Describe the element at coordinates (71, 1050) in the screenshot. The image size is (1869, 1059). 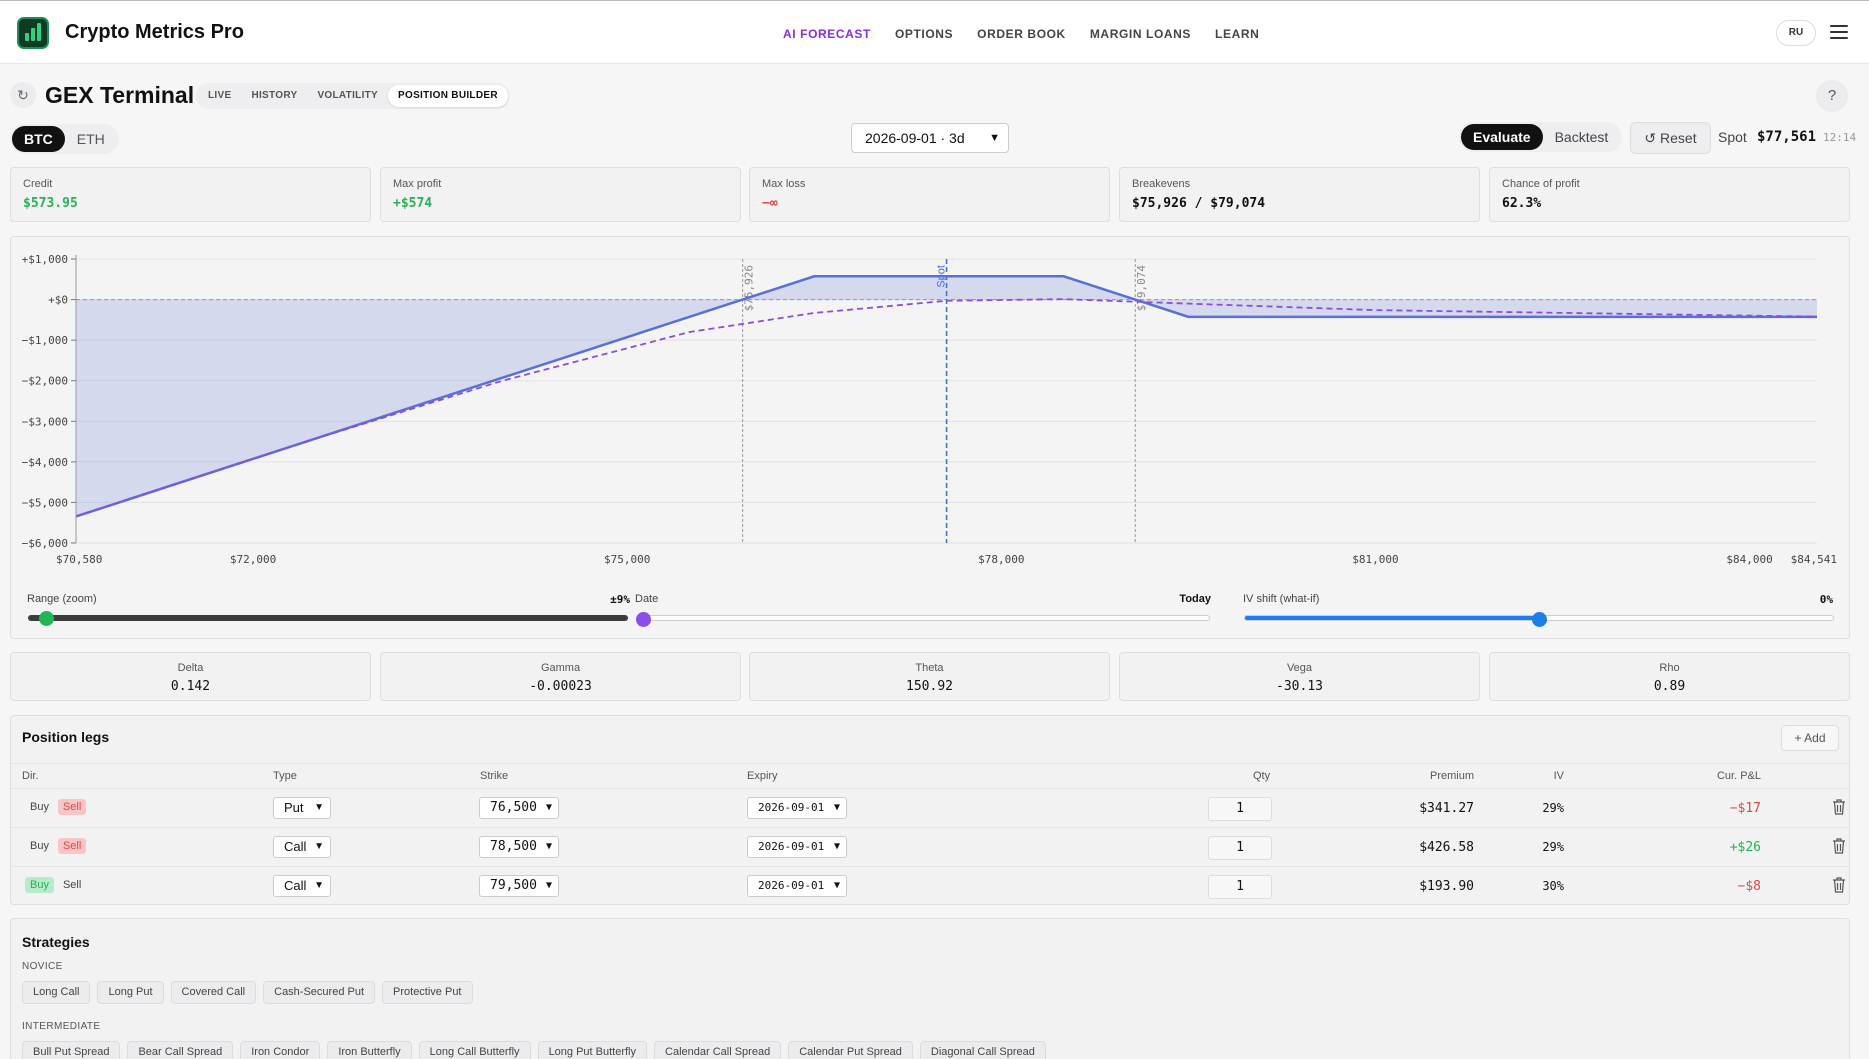
I see `strategy-chip: Bull Put Spread` at that location.